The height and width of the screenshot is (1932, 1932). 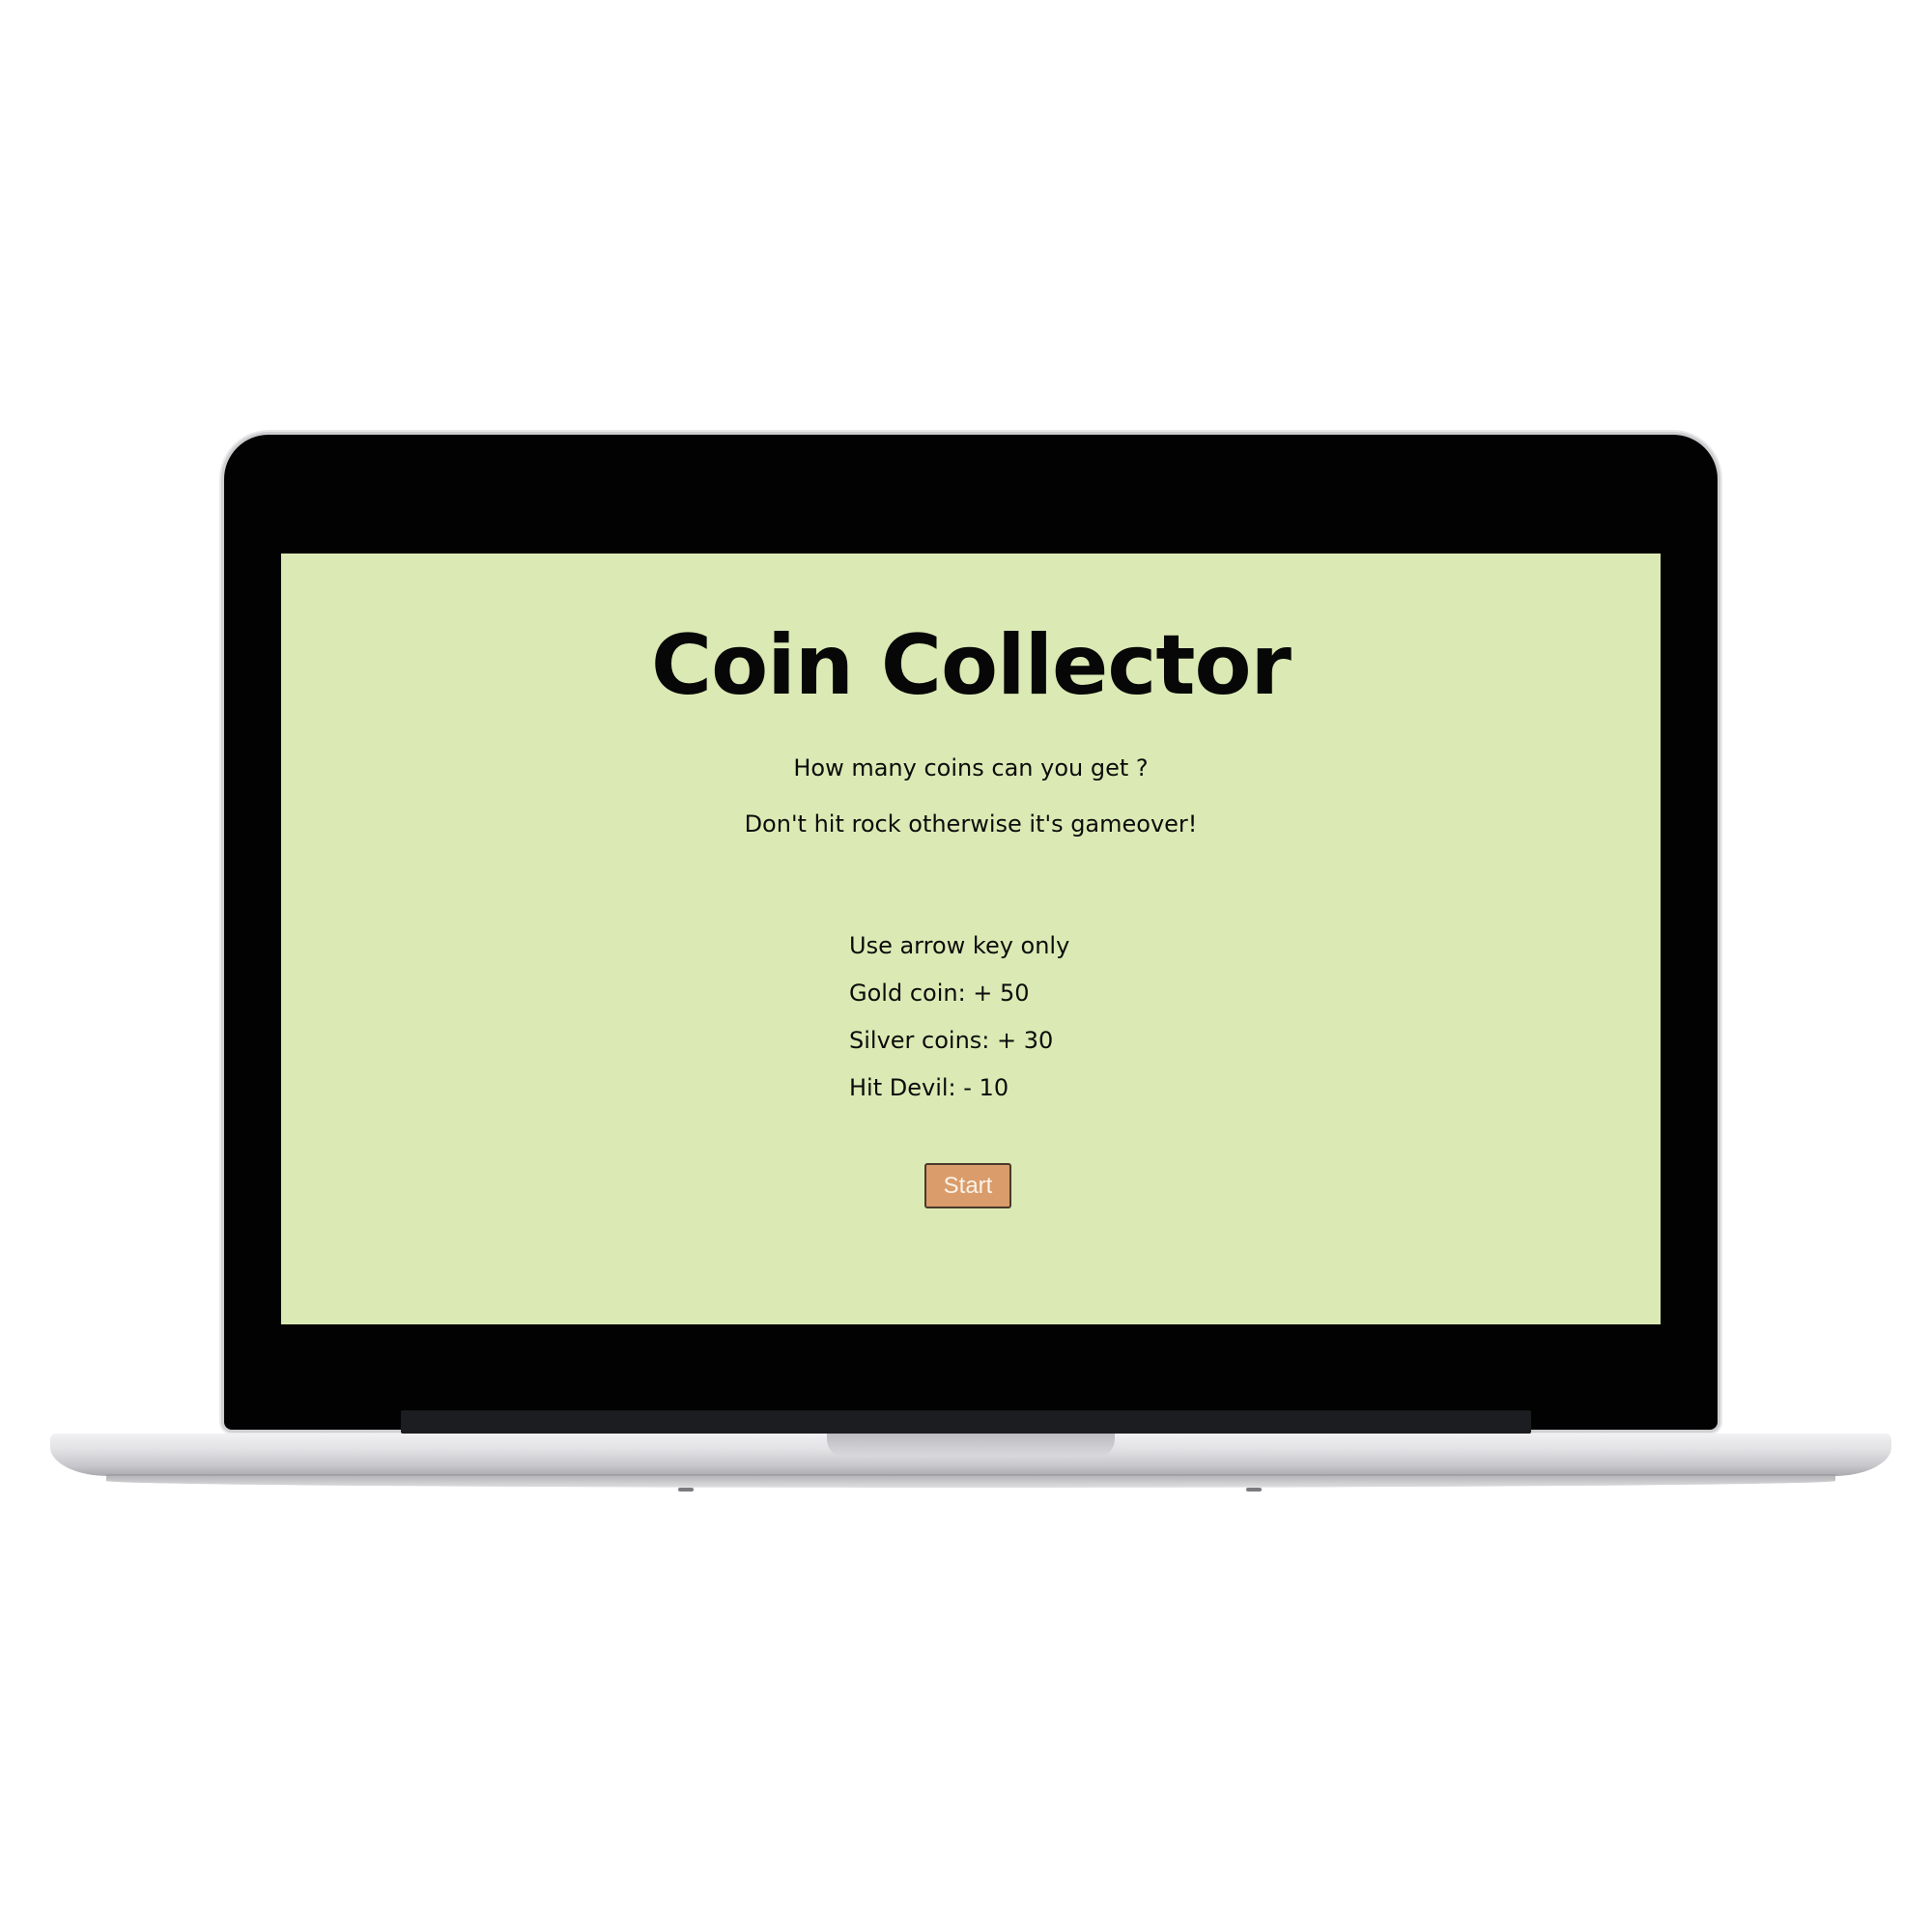 What do you see at coordinates (971, 824) in the screenshot?
I see `game-warning: Don't hit rock otherwise it's gameover!` at bounding box center [971, 824].